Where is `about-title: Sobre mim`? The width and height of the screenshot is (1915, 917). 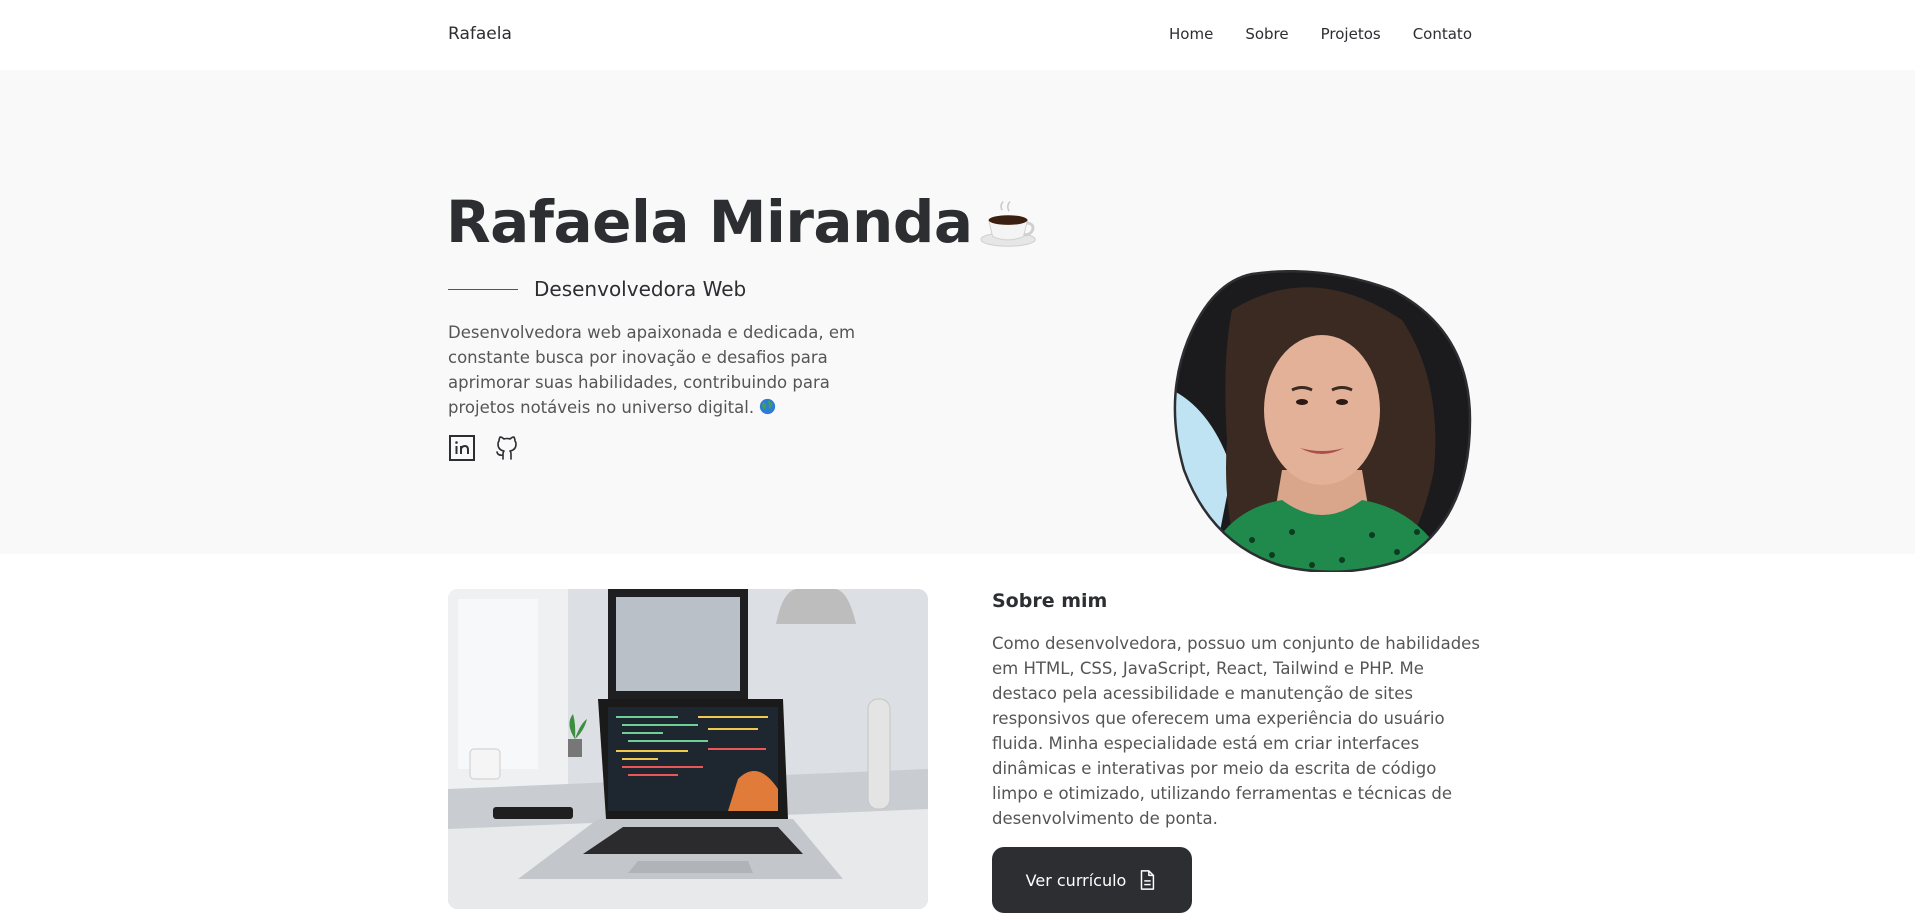
about-title: Sobre mim is located at coordinates (1050, 601).